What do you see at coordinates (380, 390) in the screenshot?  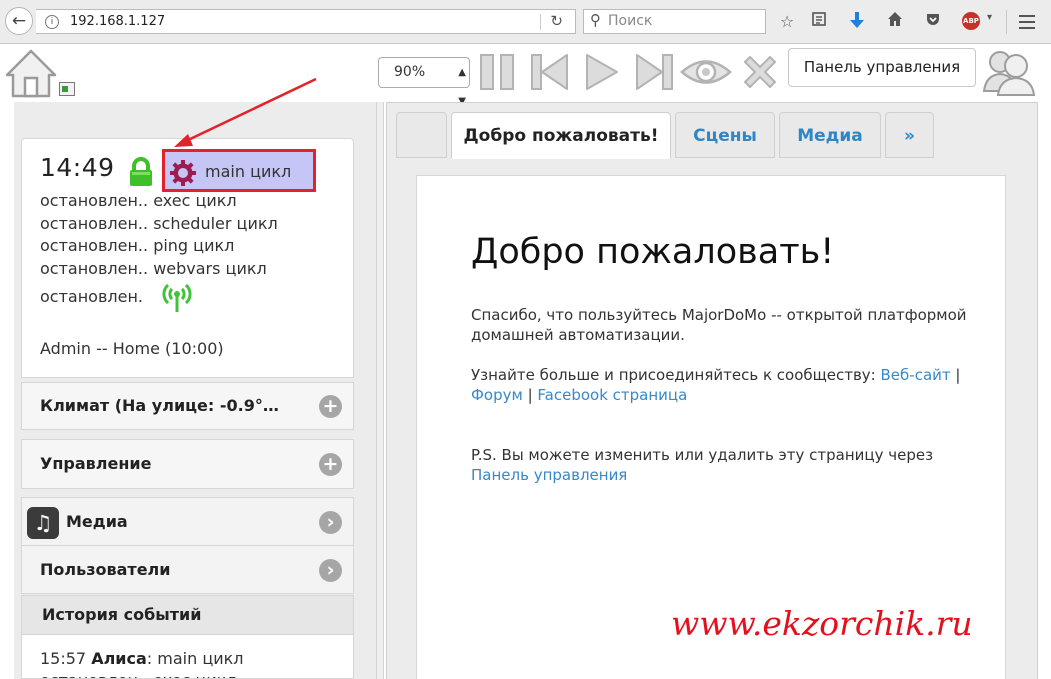 I see `column-splitter` at bounding box center [380, 390].